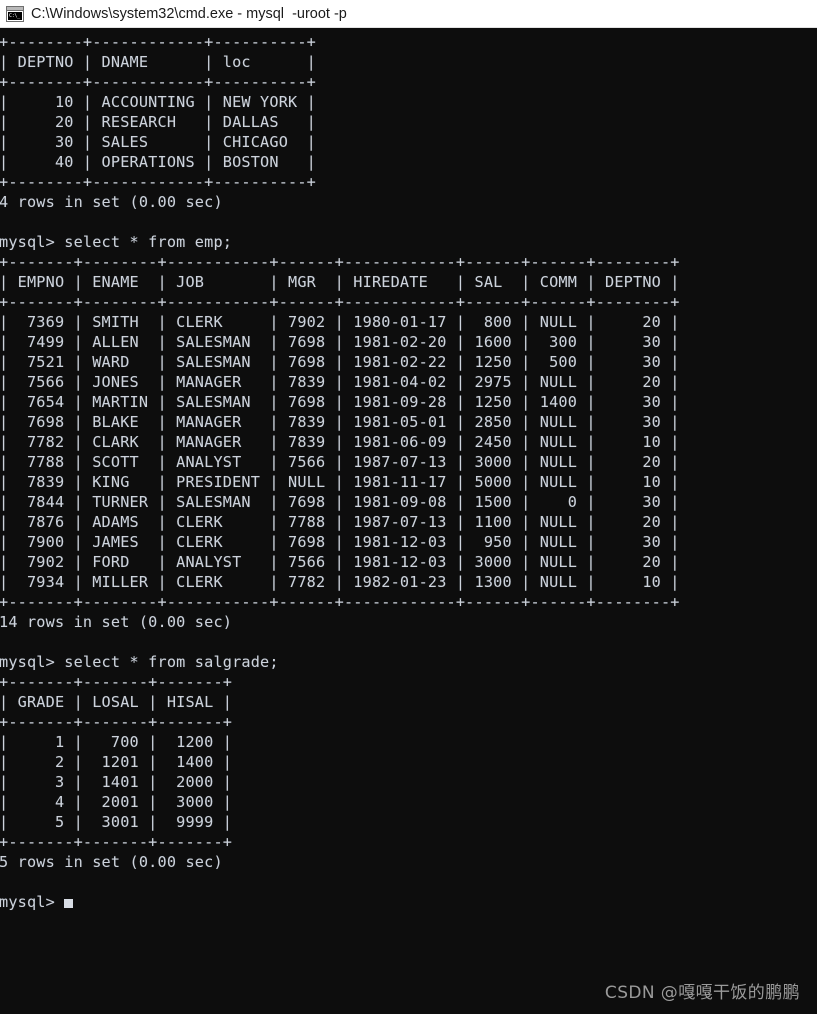 The height and width of the screenshot is (1014, 817). Describe the element at coordinates (702, 993) in the screenshot. I see `csdn-watermark: CSDN @嘎嘎干饭的鹏鹏` at that location.